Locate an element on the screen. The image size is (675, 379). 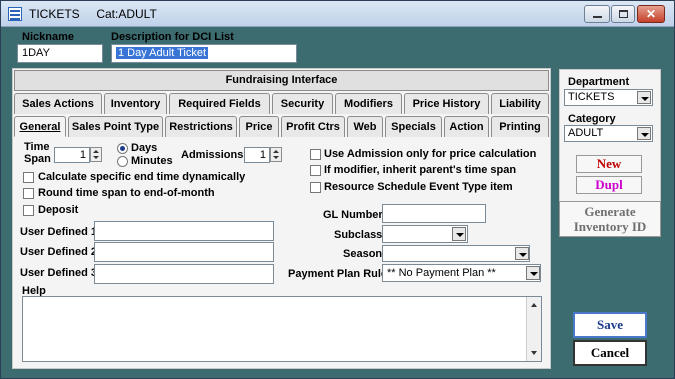
time-span-label: Time Span is located at coordinates (37, 153).